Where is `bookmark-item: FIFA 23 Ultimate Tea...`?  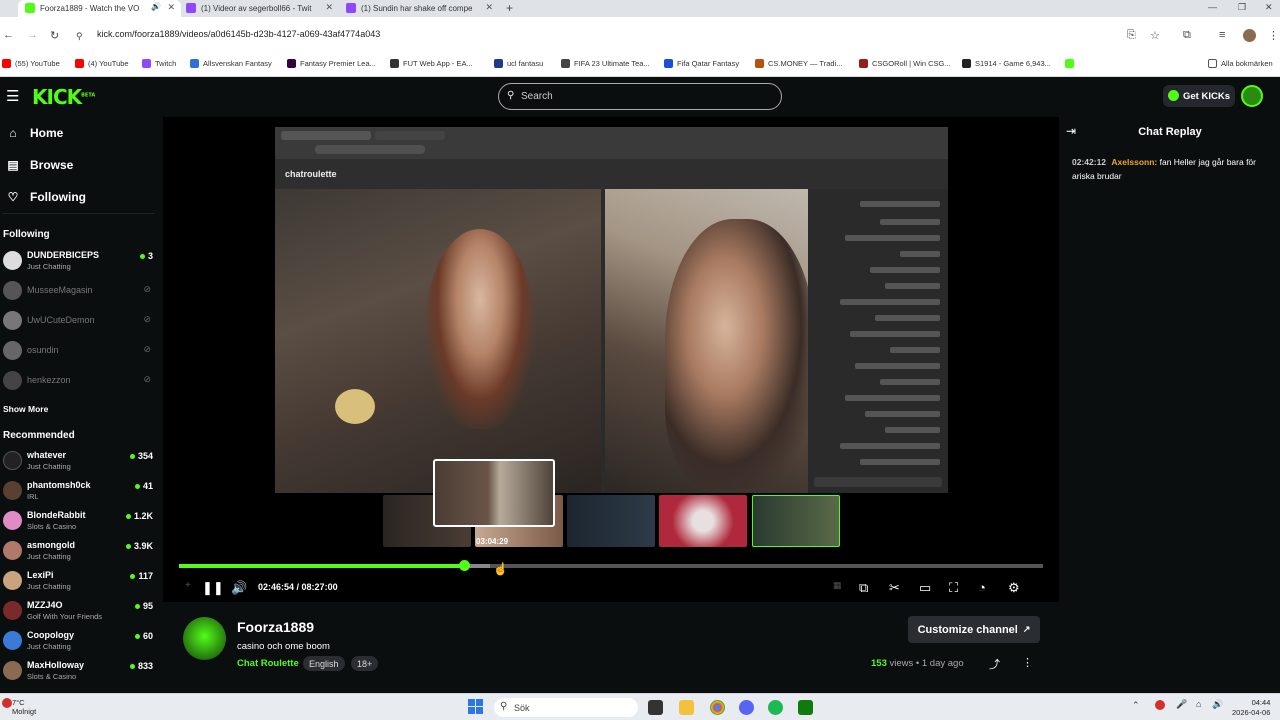
bookmark-item: FIFA 23 Ultimate Tea... is located at coordinates (605, 63).